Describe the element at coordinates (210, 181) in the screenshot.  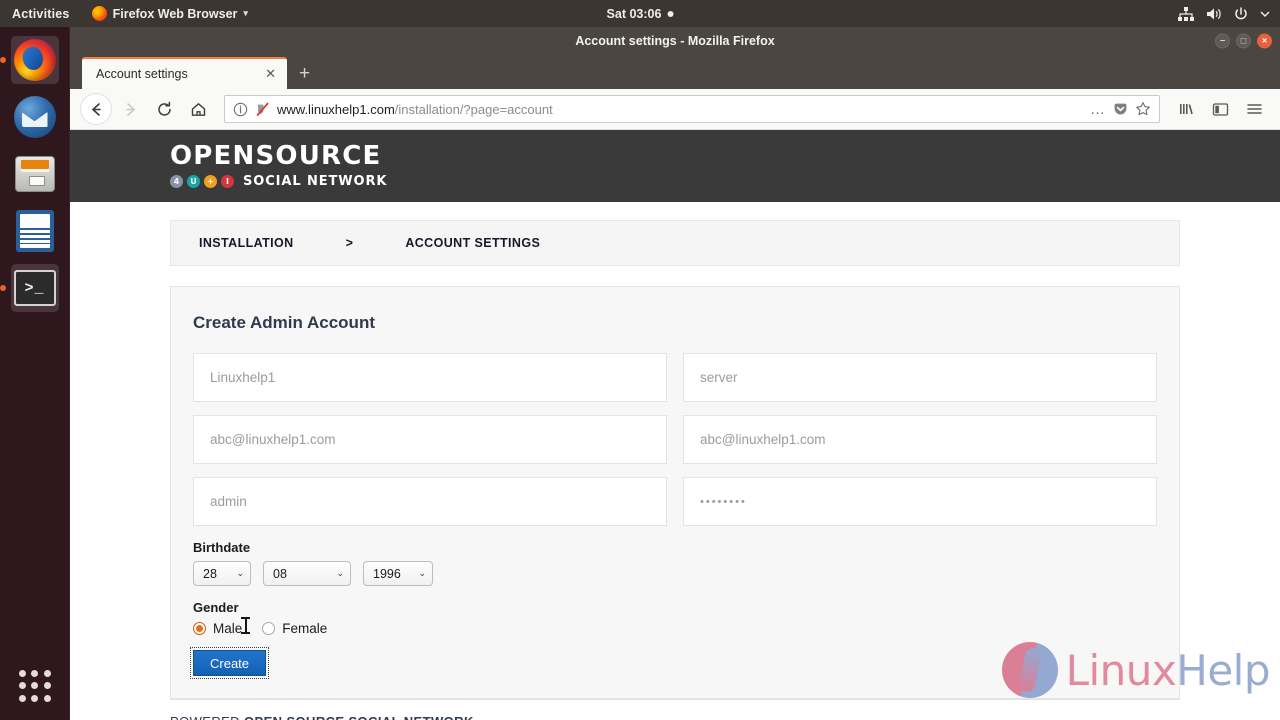
I see `logo-badge-plus: +` at that location.